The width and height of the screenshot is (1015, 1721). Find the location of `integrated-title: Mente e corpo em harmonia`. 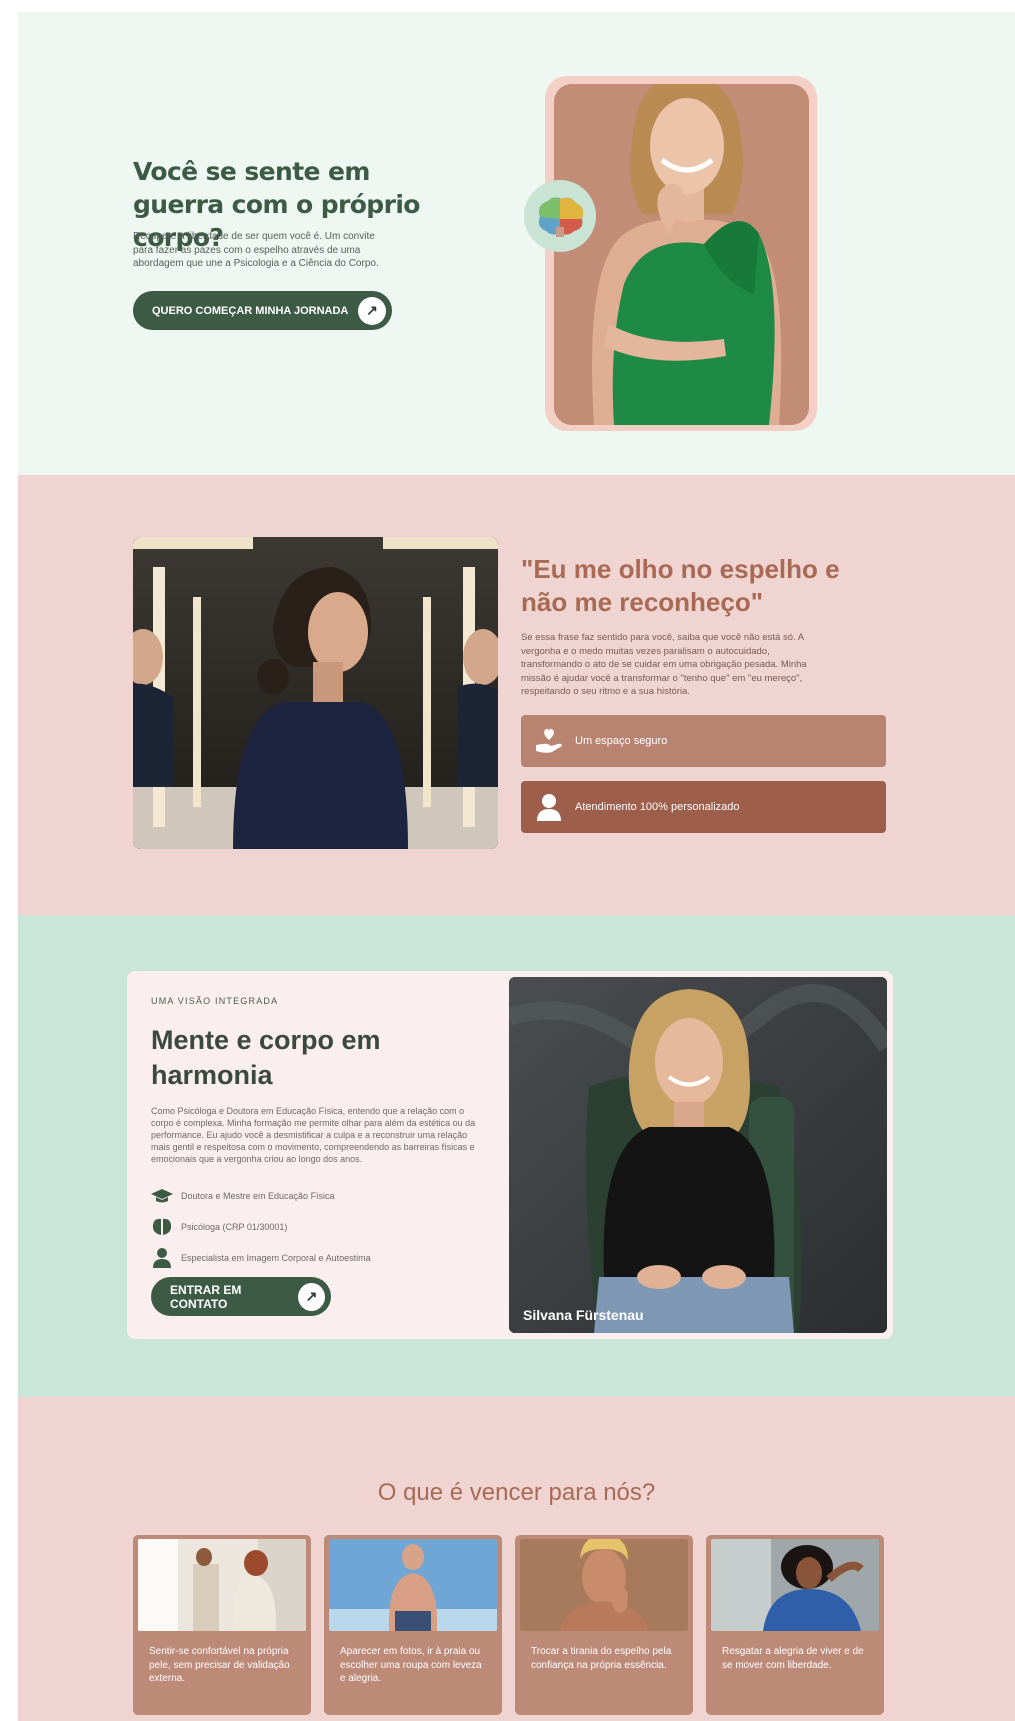

integrated-title: Mente e corpo em harmonia is located at coordinates (266, 1057).